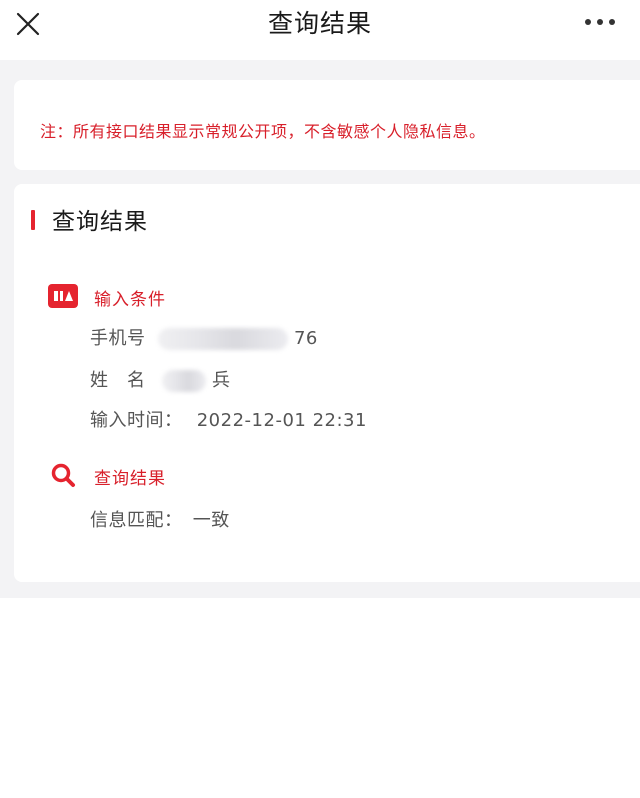  I want to click on notice-text: 注：所有接口结果显示常规公开项，不含敏感个人隐私信息。, so click(263, 131).